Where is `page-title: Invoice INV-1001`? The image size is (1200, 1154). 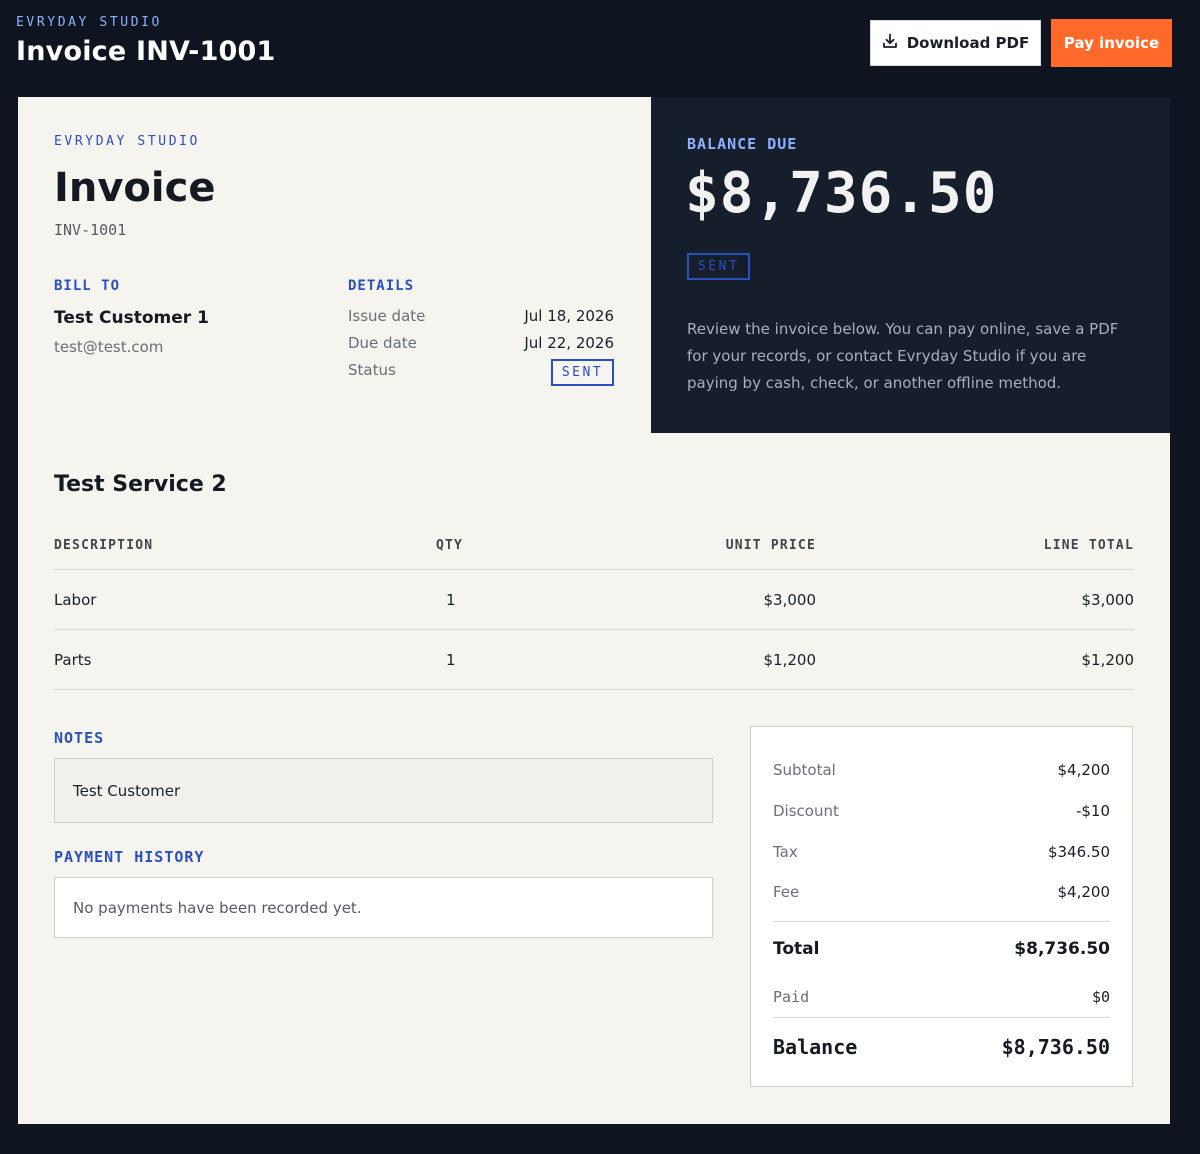
page-title: Invoice INV-1001 is located at coordinates (146, 51).